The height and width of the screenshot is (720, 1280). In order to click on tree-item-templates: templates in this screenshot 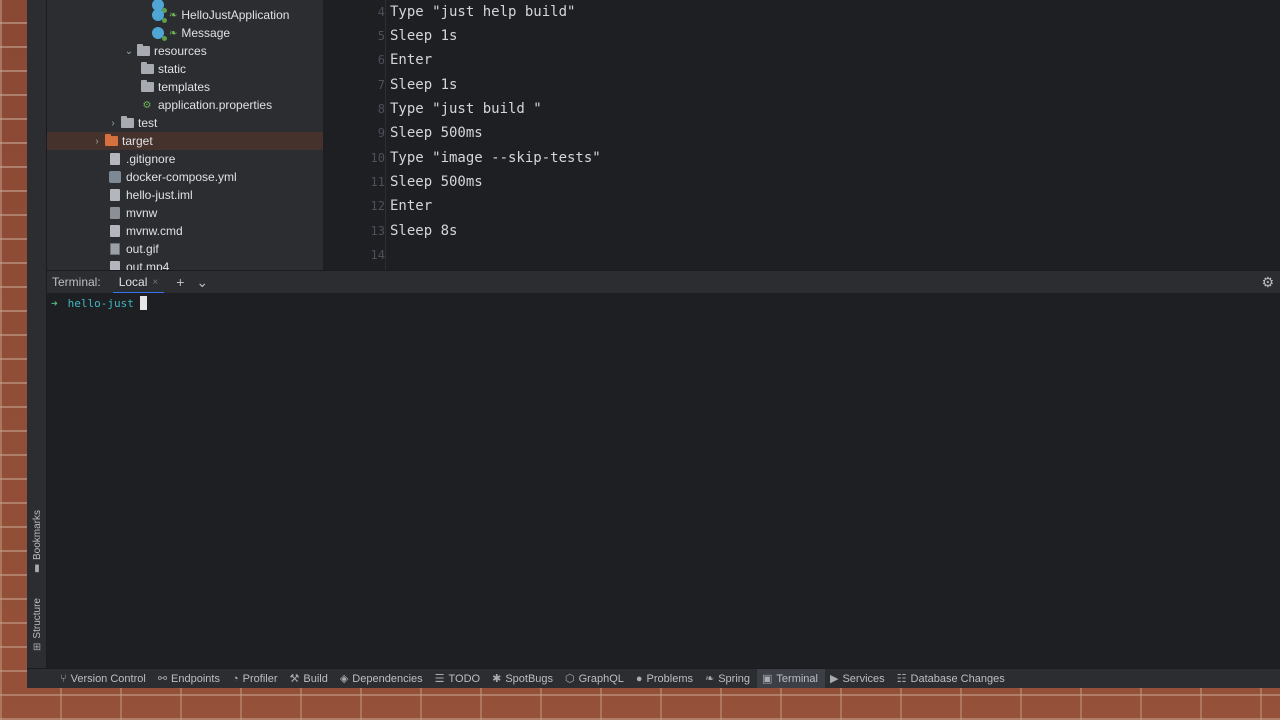, I will do `click(185, 87)`.